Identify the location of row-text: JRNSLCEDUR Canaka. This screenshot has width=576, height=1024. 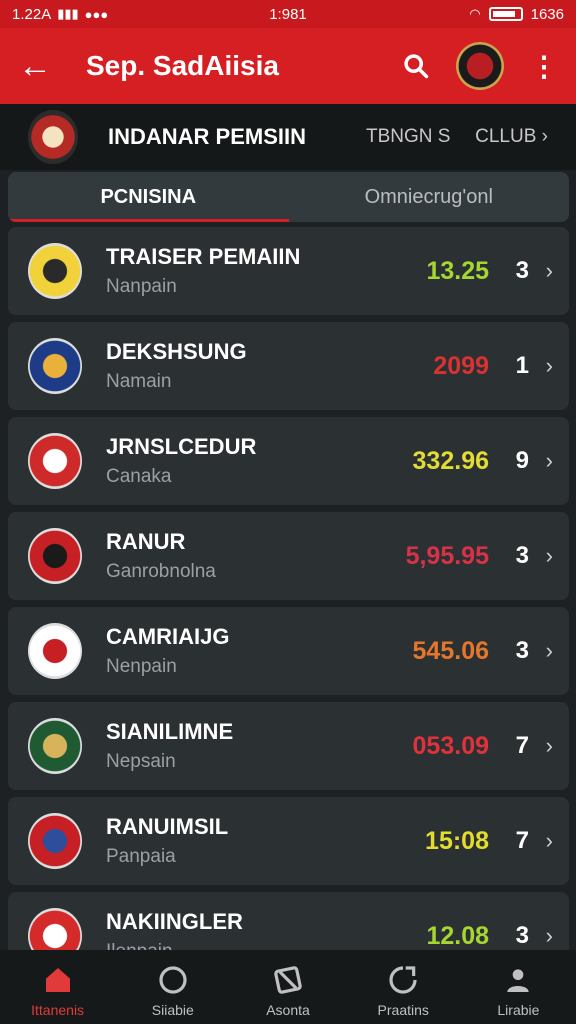
(181, 461).